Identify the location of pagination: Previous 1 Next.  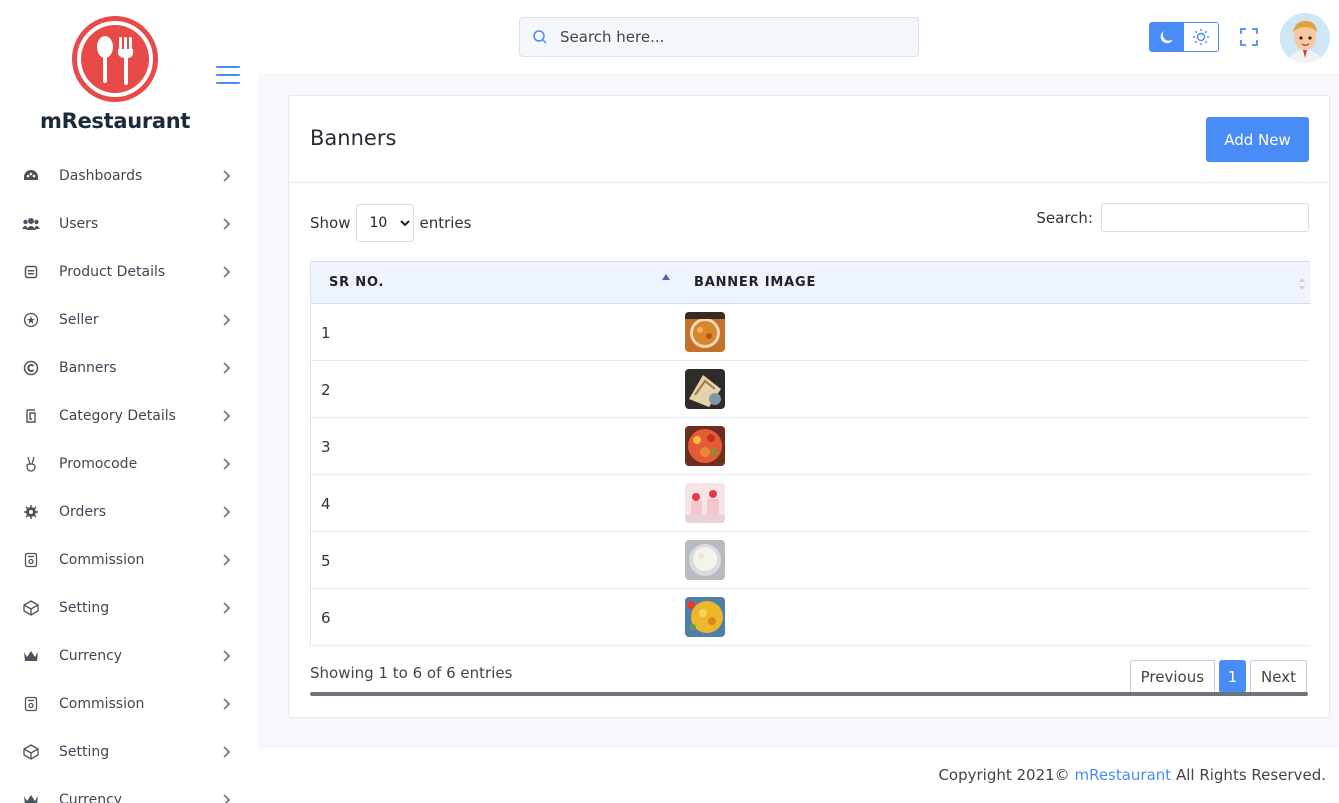
(1218, 676).